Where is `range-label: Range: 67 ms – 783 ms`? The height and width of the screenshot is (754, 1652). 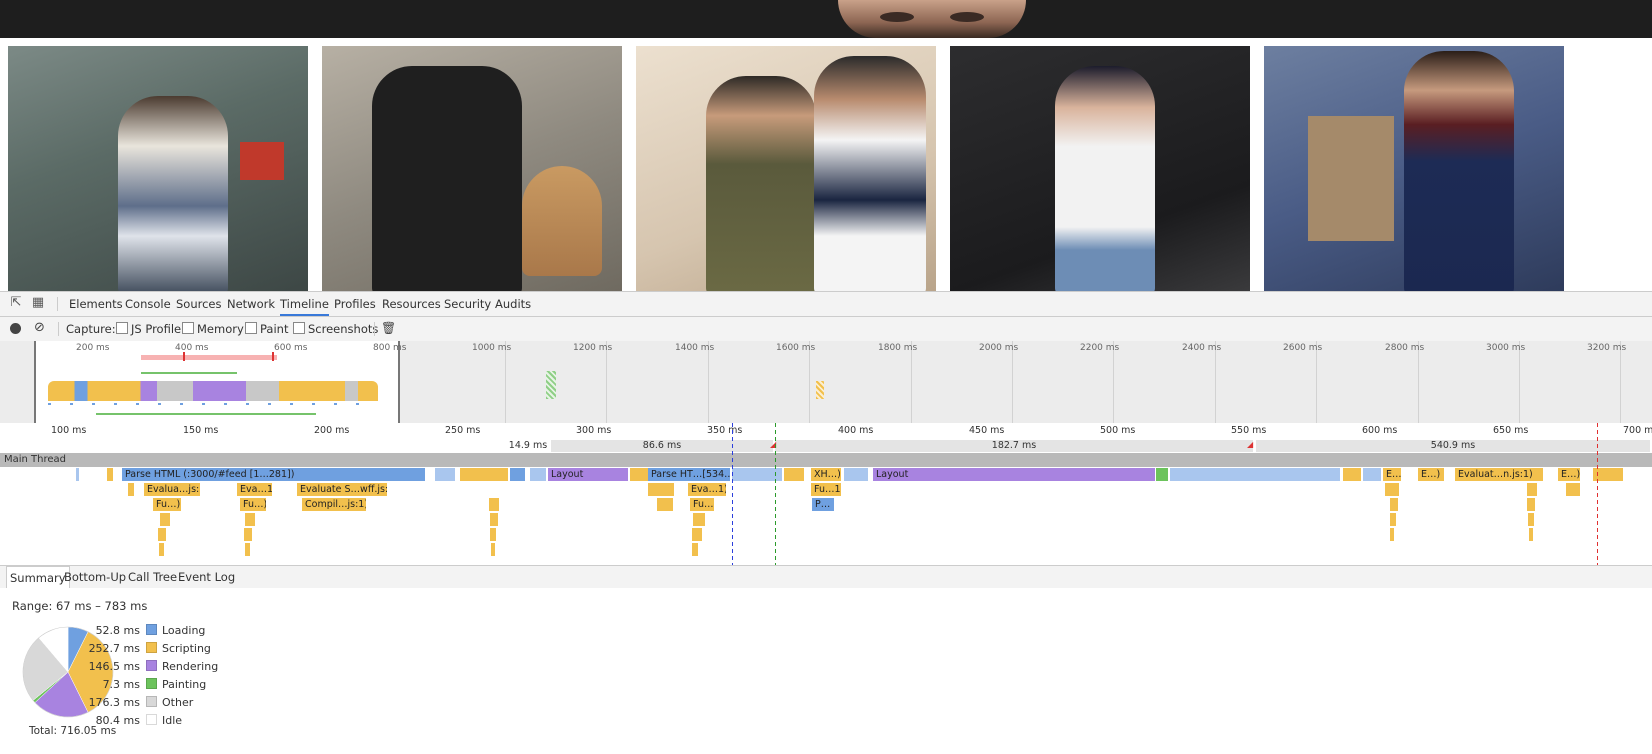 range-label: Range: 67 ms – 783 ms is located at coordinates (80, 606).